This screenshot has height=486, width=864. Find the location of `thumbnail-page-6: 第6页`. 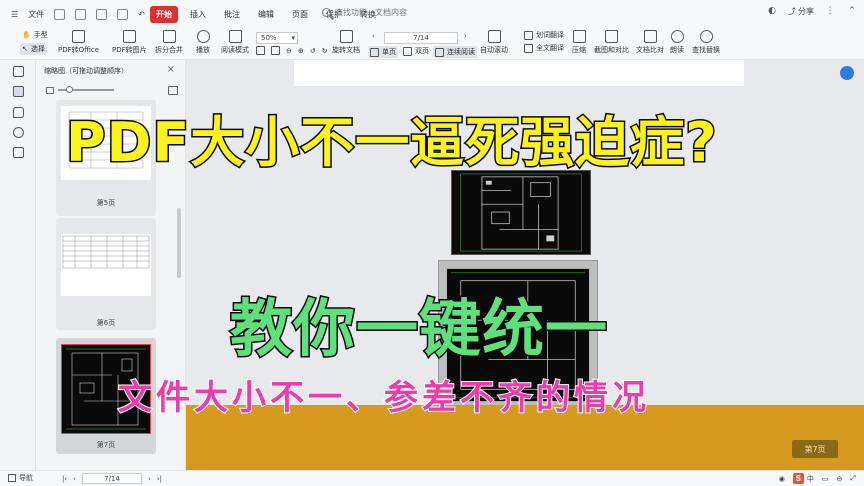

thumbnail-page-6: 第6页 is located at coordinates (106, 274).